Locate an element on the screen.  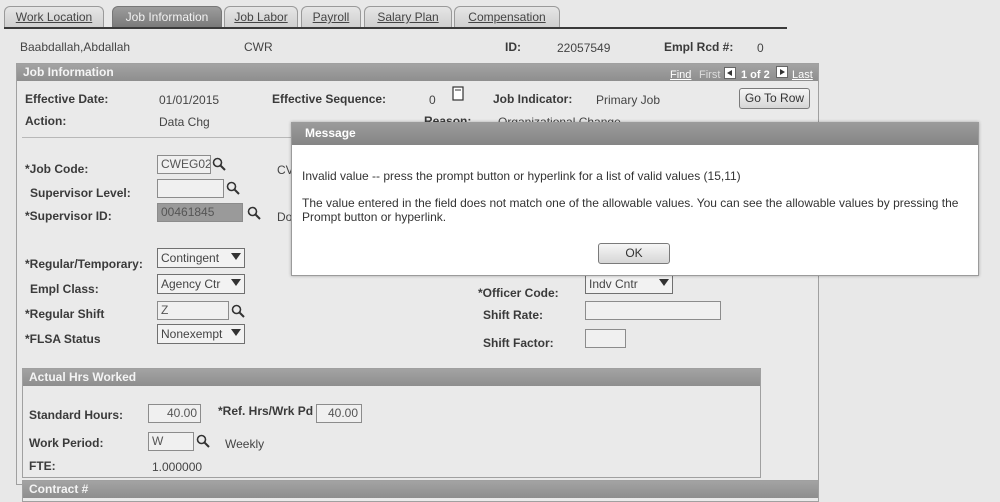
job-indicator-label: Job Indicator: is located at coordinates (533, 99).